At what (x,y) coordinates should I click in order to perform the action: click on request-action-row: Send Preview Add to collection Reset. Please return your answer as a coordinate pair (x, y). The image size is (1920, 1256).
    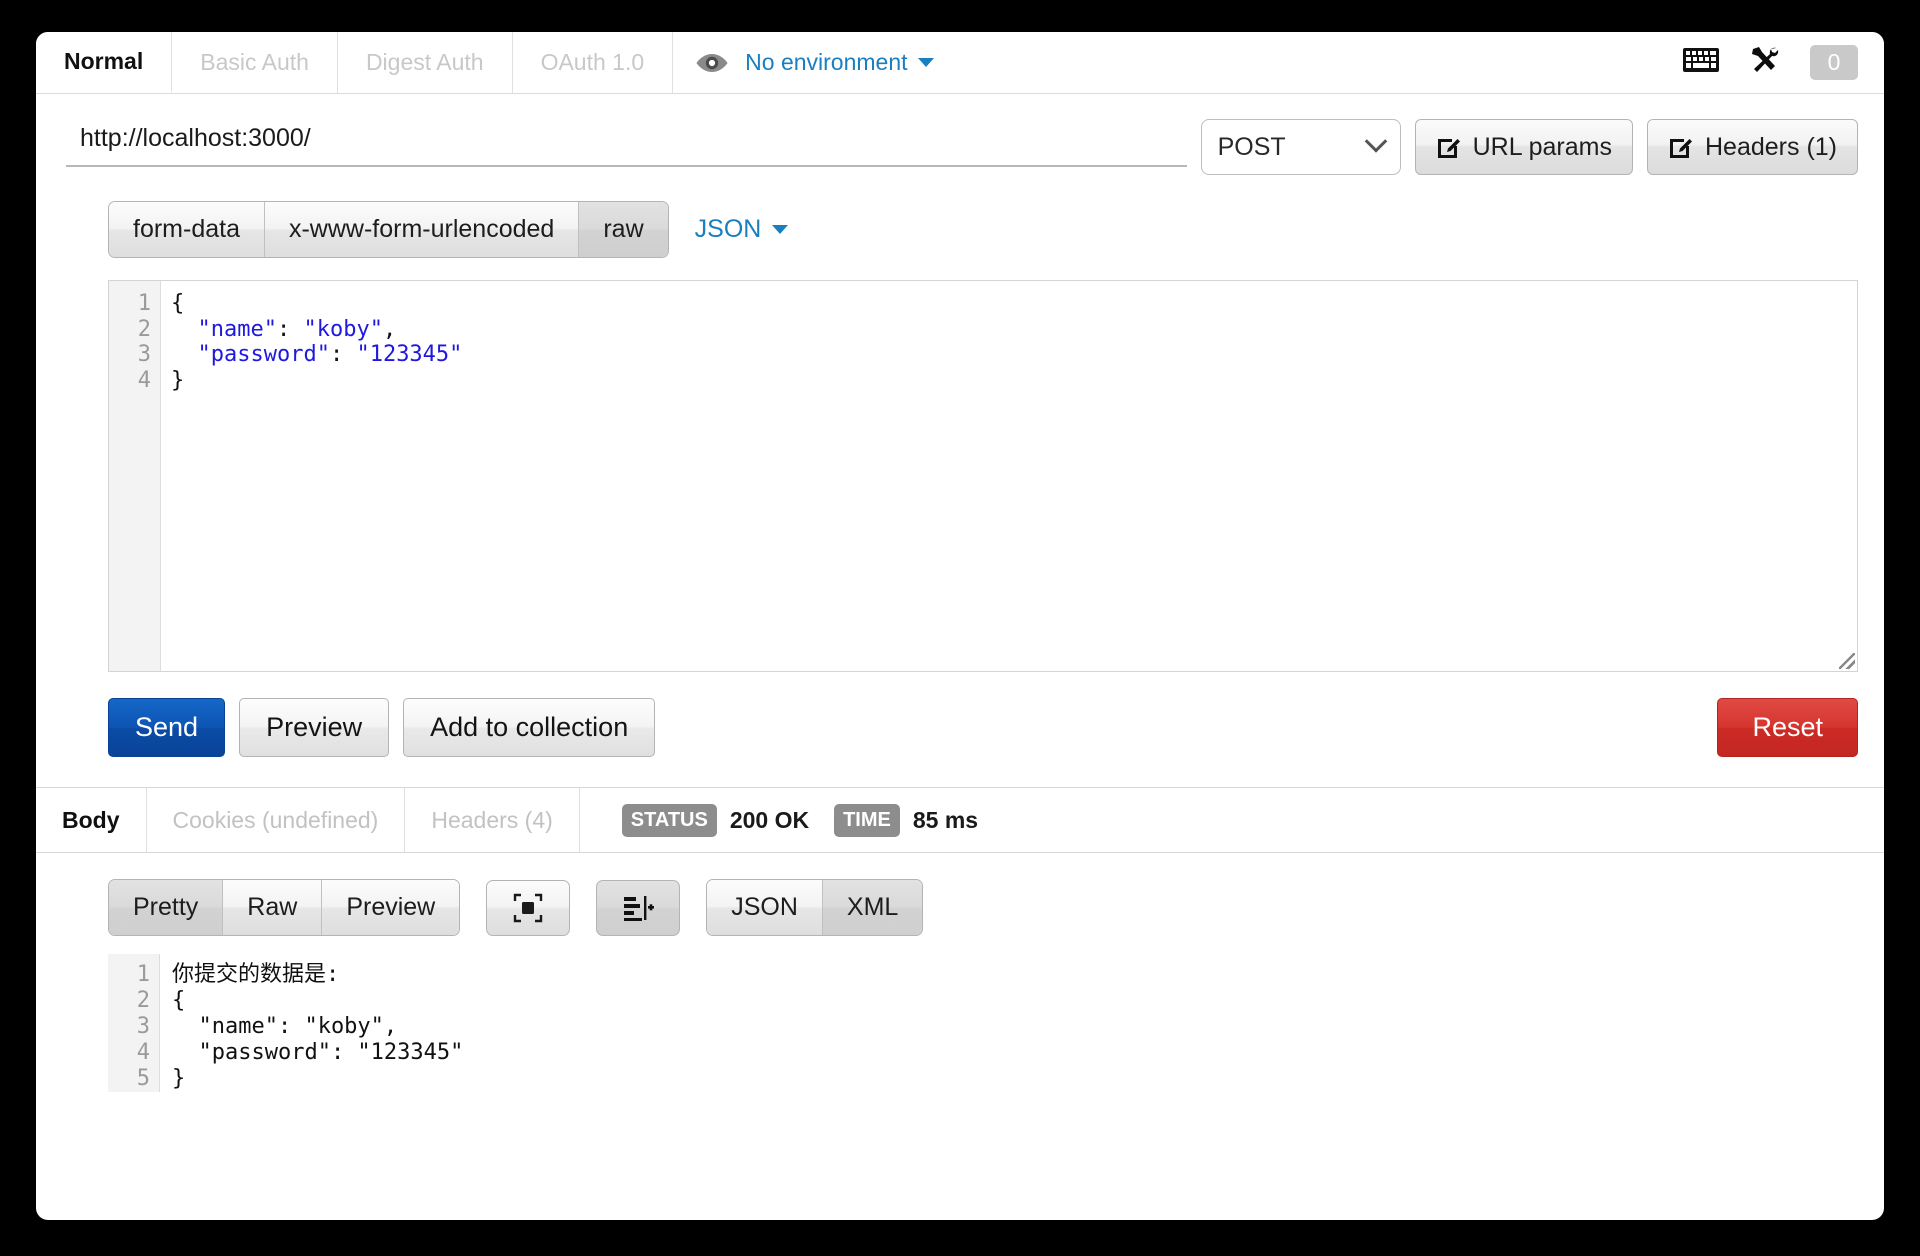
    Looking at the image, I should click on (960, 714).